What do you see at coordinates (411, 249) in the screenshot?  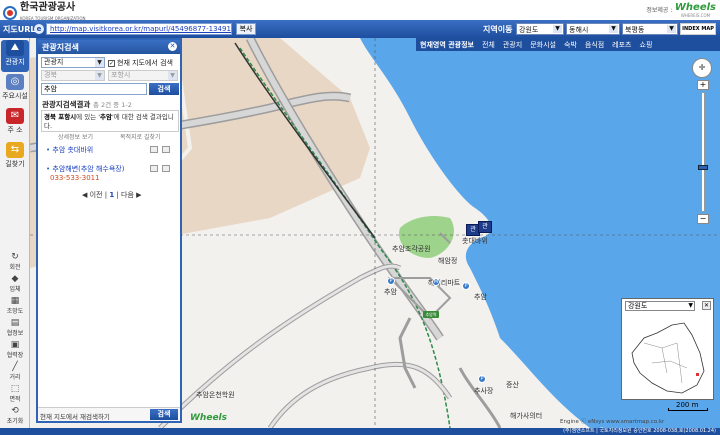 I see `map-label-park: 추암조각공원` at bounding box center [411, 249].